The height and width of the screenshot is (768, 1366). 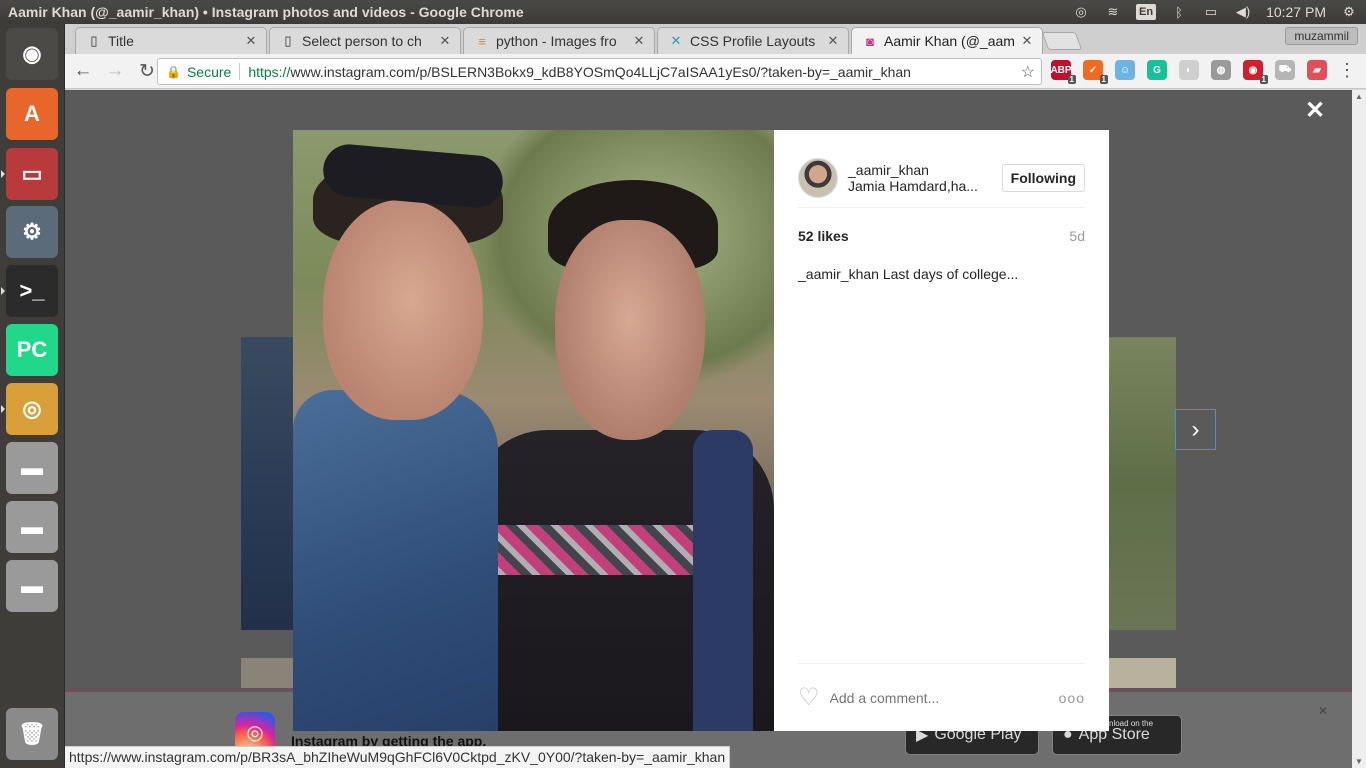 I want to click on globe-icon: ◍, so click(x=1221, y=70).